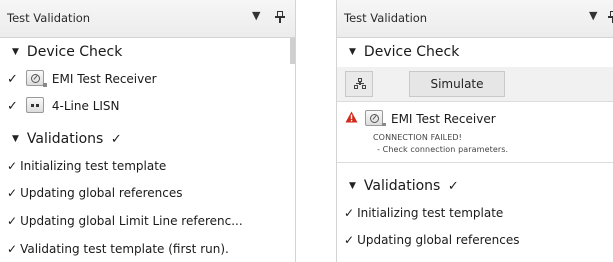 The height and width of the screenshot is (262, 613). I want to click on device-item: ✓ EMI Test Receiver, so click(151, 78).